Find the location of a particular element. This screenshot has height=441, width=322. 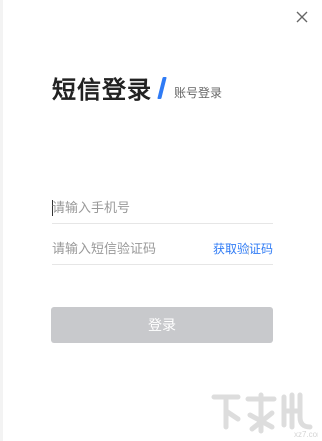

title-divider is located at coordinates (162, 88).